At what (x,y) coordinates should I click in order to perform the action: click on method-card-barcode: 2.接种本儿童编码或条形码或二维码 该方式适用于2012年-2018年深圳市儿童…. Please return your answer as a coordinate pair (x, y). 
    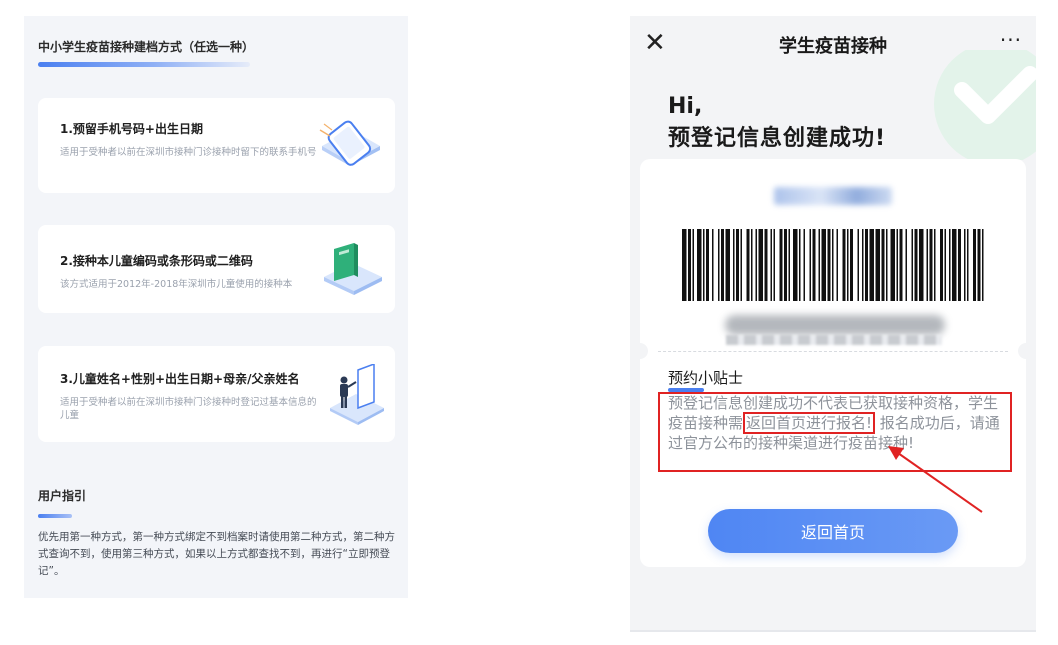
    Looking at the image, I should click on (216, 269).